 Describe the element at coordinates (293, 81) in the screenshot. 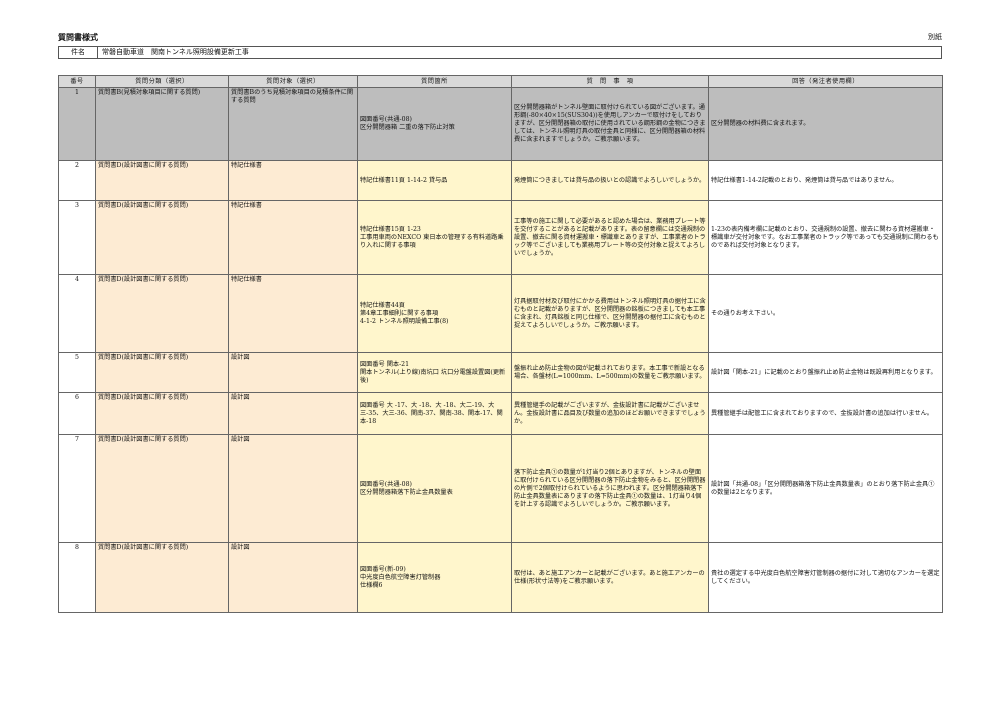

I see `col-header-target: 質問対象（選択）` at that location.